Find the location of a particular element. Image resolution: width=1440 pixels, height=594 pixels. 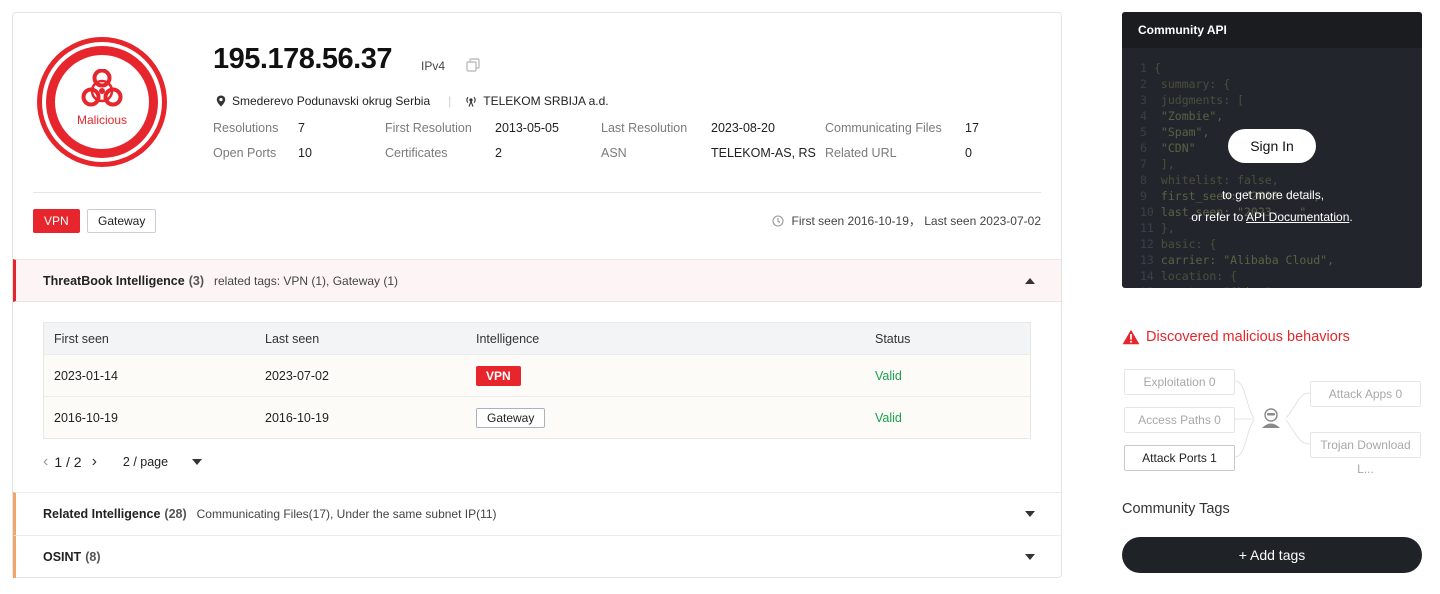

stat-certificates: Certificates 2 is located at coordinates (443, 153).